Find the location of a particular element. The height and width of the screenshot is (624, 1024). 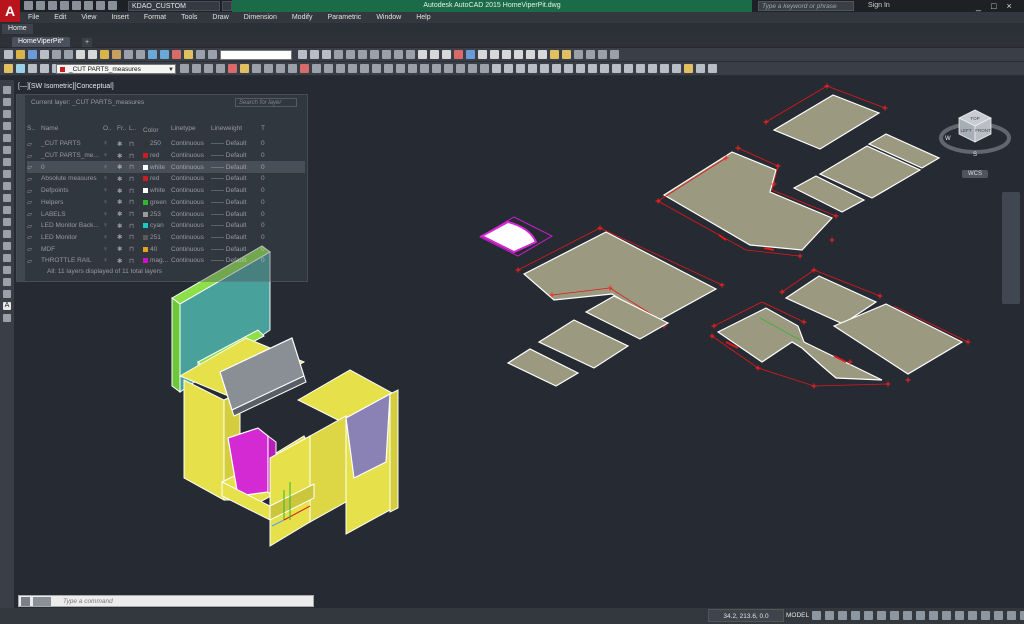

dim-linear-icon is located at coordinates (496, 68).